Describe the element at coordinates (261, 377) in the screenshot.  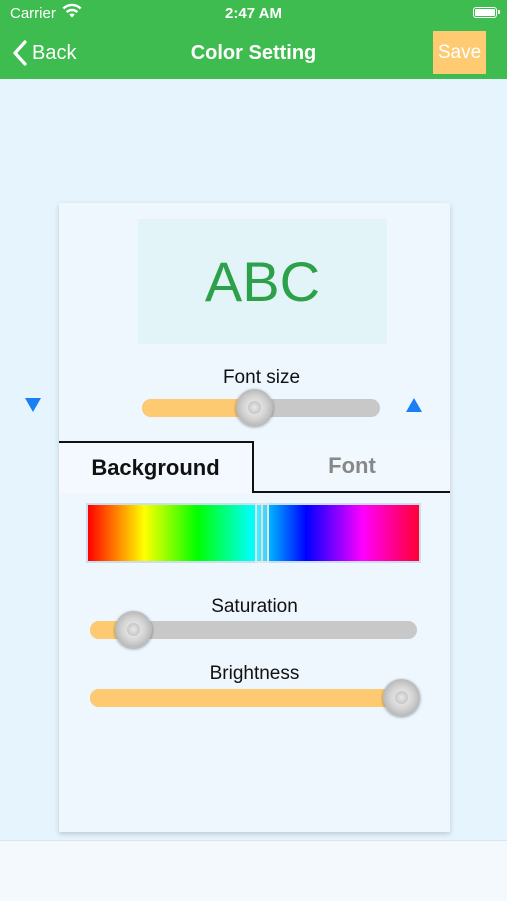
I see `font-size-label: Font size` at that location.